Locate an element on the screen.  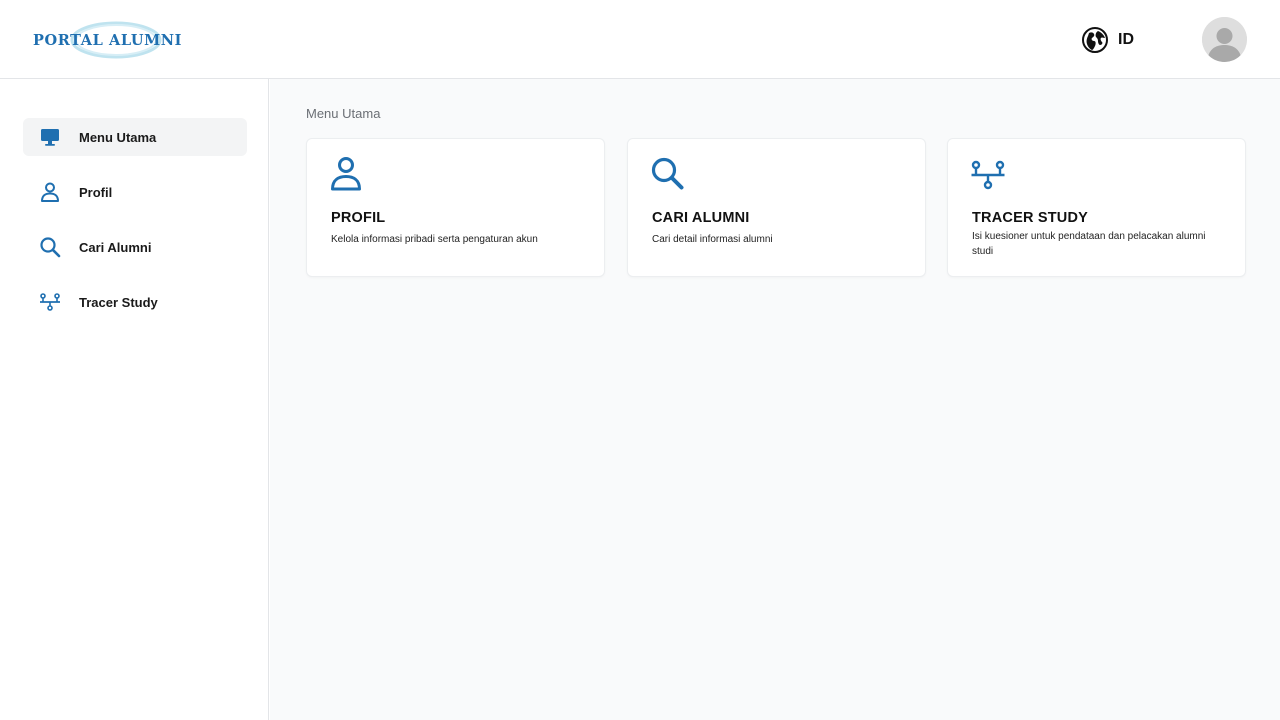
user-avatar is located at coordinates (1224, 39).